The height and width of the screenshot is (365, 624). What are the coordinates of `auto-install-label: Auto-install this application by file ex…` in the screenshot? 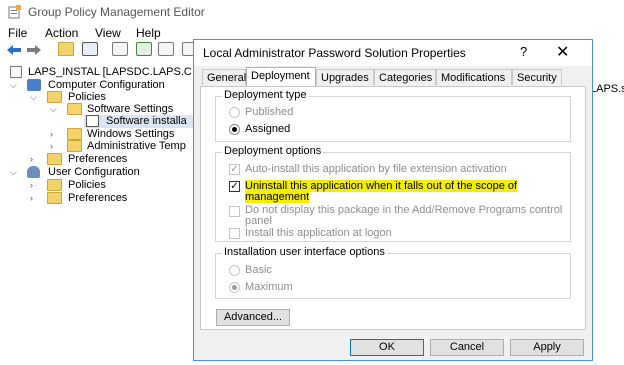 It's located at (376, 169).